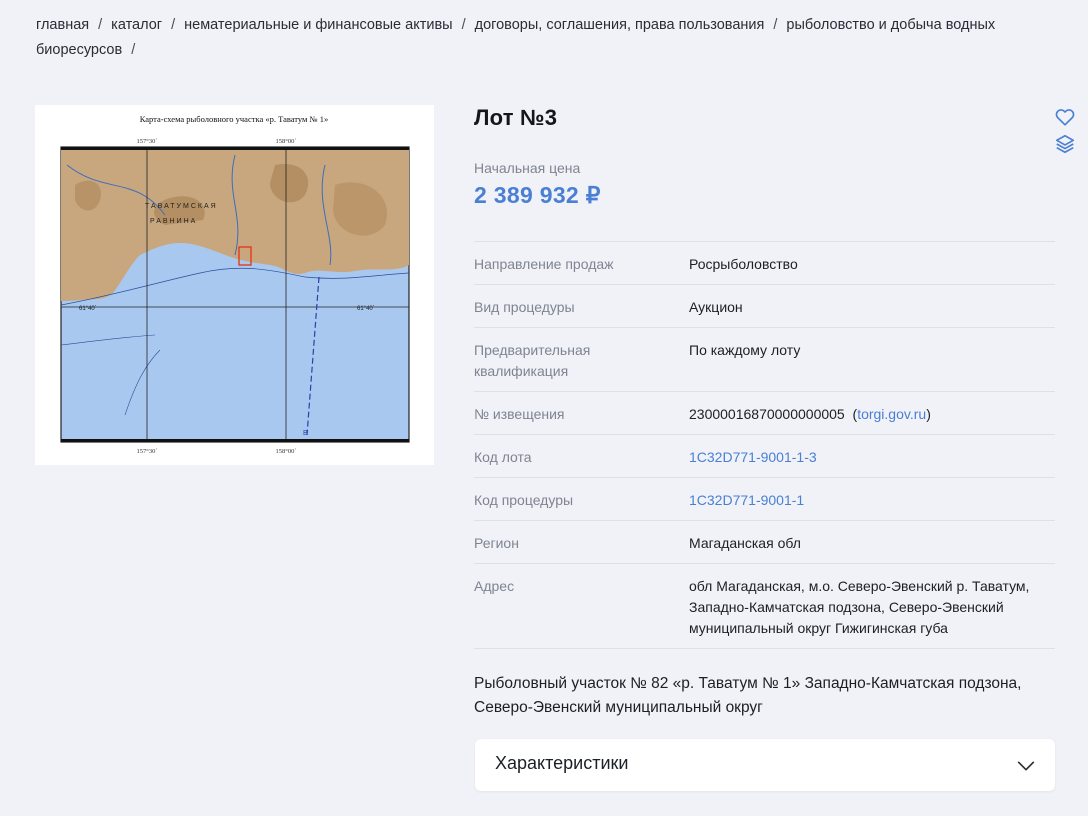  I want to click on breadcrumb-item: главная, so click(62, 25).